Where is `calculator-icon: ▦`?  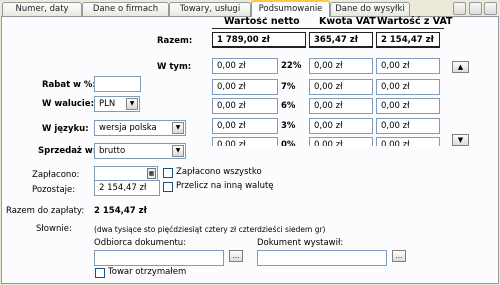
calculator-icon: ▦ is located at coordinates (151, 173).